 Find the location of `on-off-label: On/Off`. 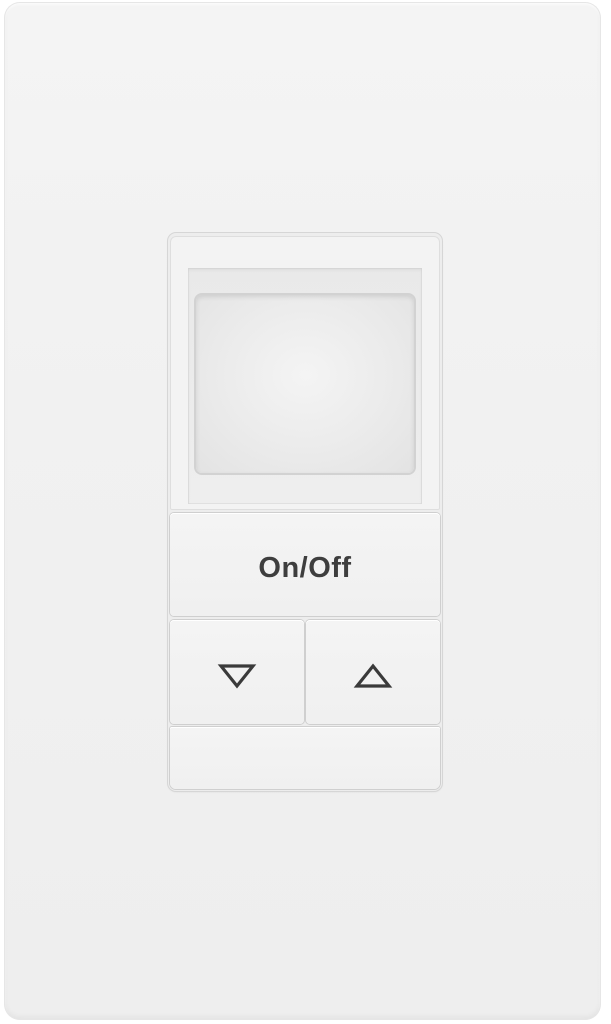

on-off-label: On/Off is located at coordinates (305, 568).